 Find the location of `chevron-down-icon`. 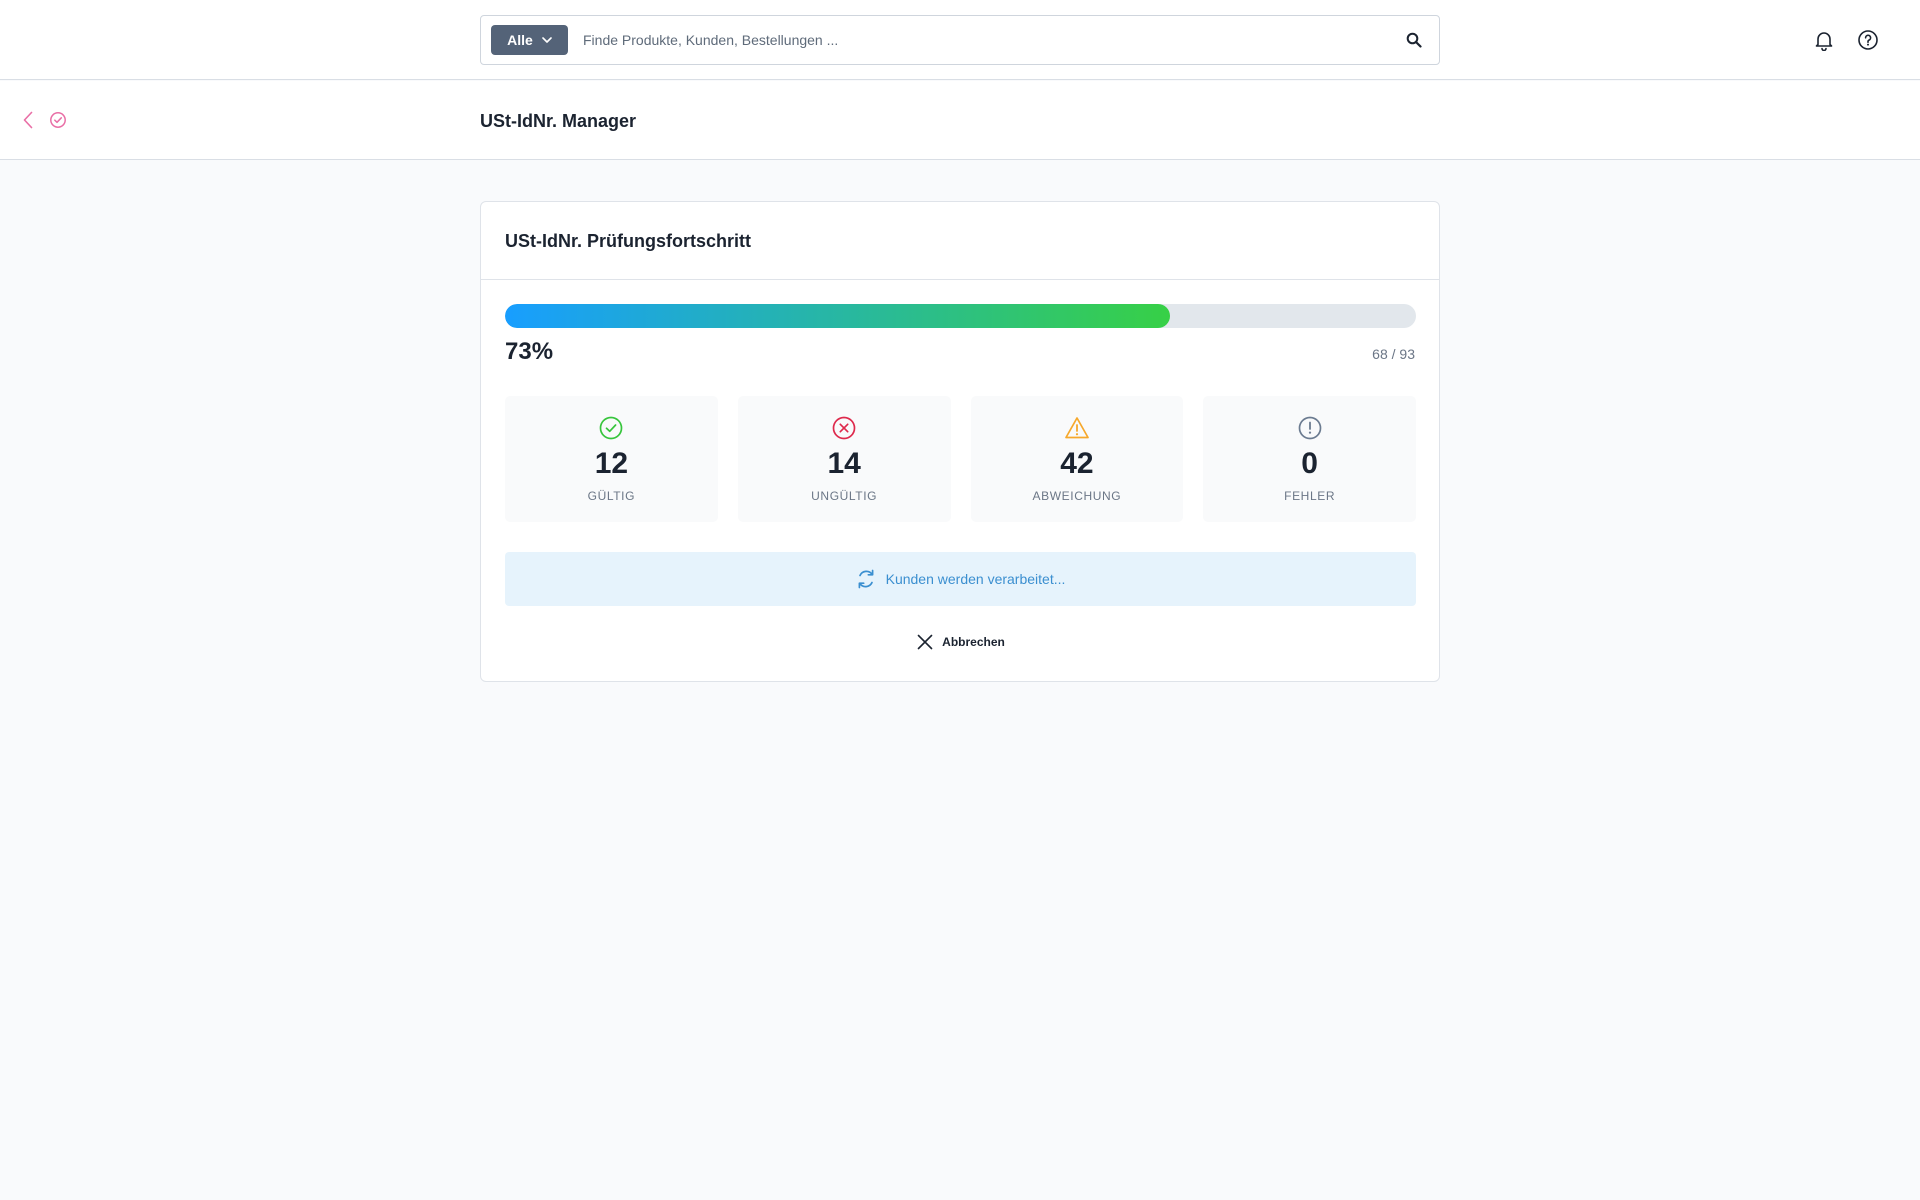

chevron-down-icon is located at coordinates (547, 40).